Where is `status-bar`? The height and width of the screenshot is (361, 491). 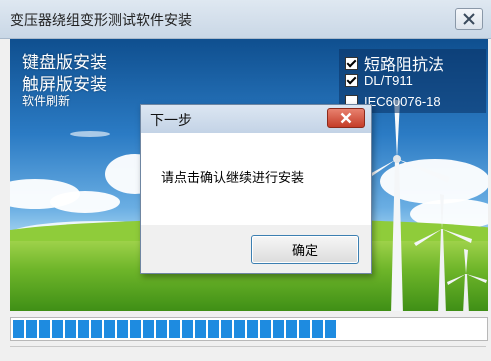 status-bar is located at coordinates (248, 353).